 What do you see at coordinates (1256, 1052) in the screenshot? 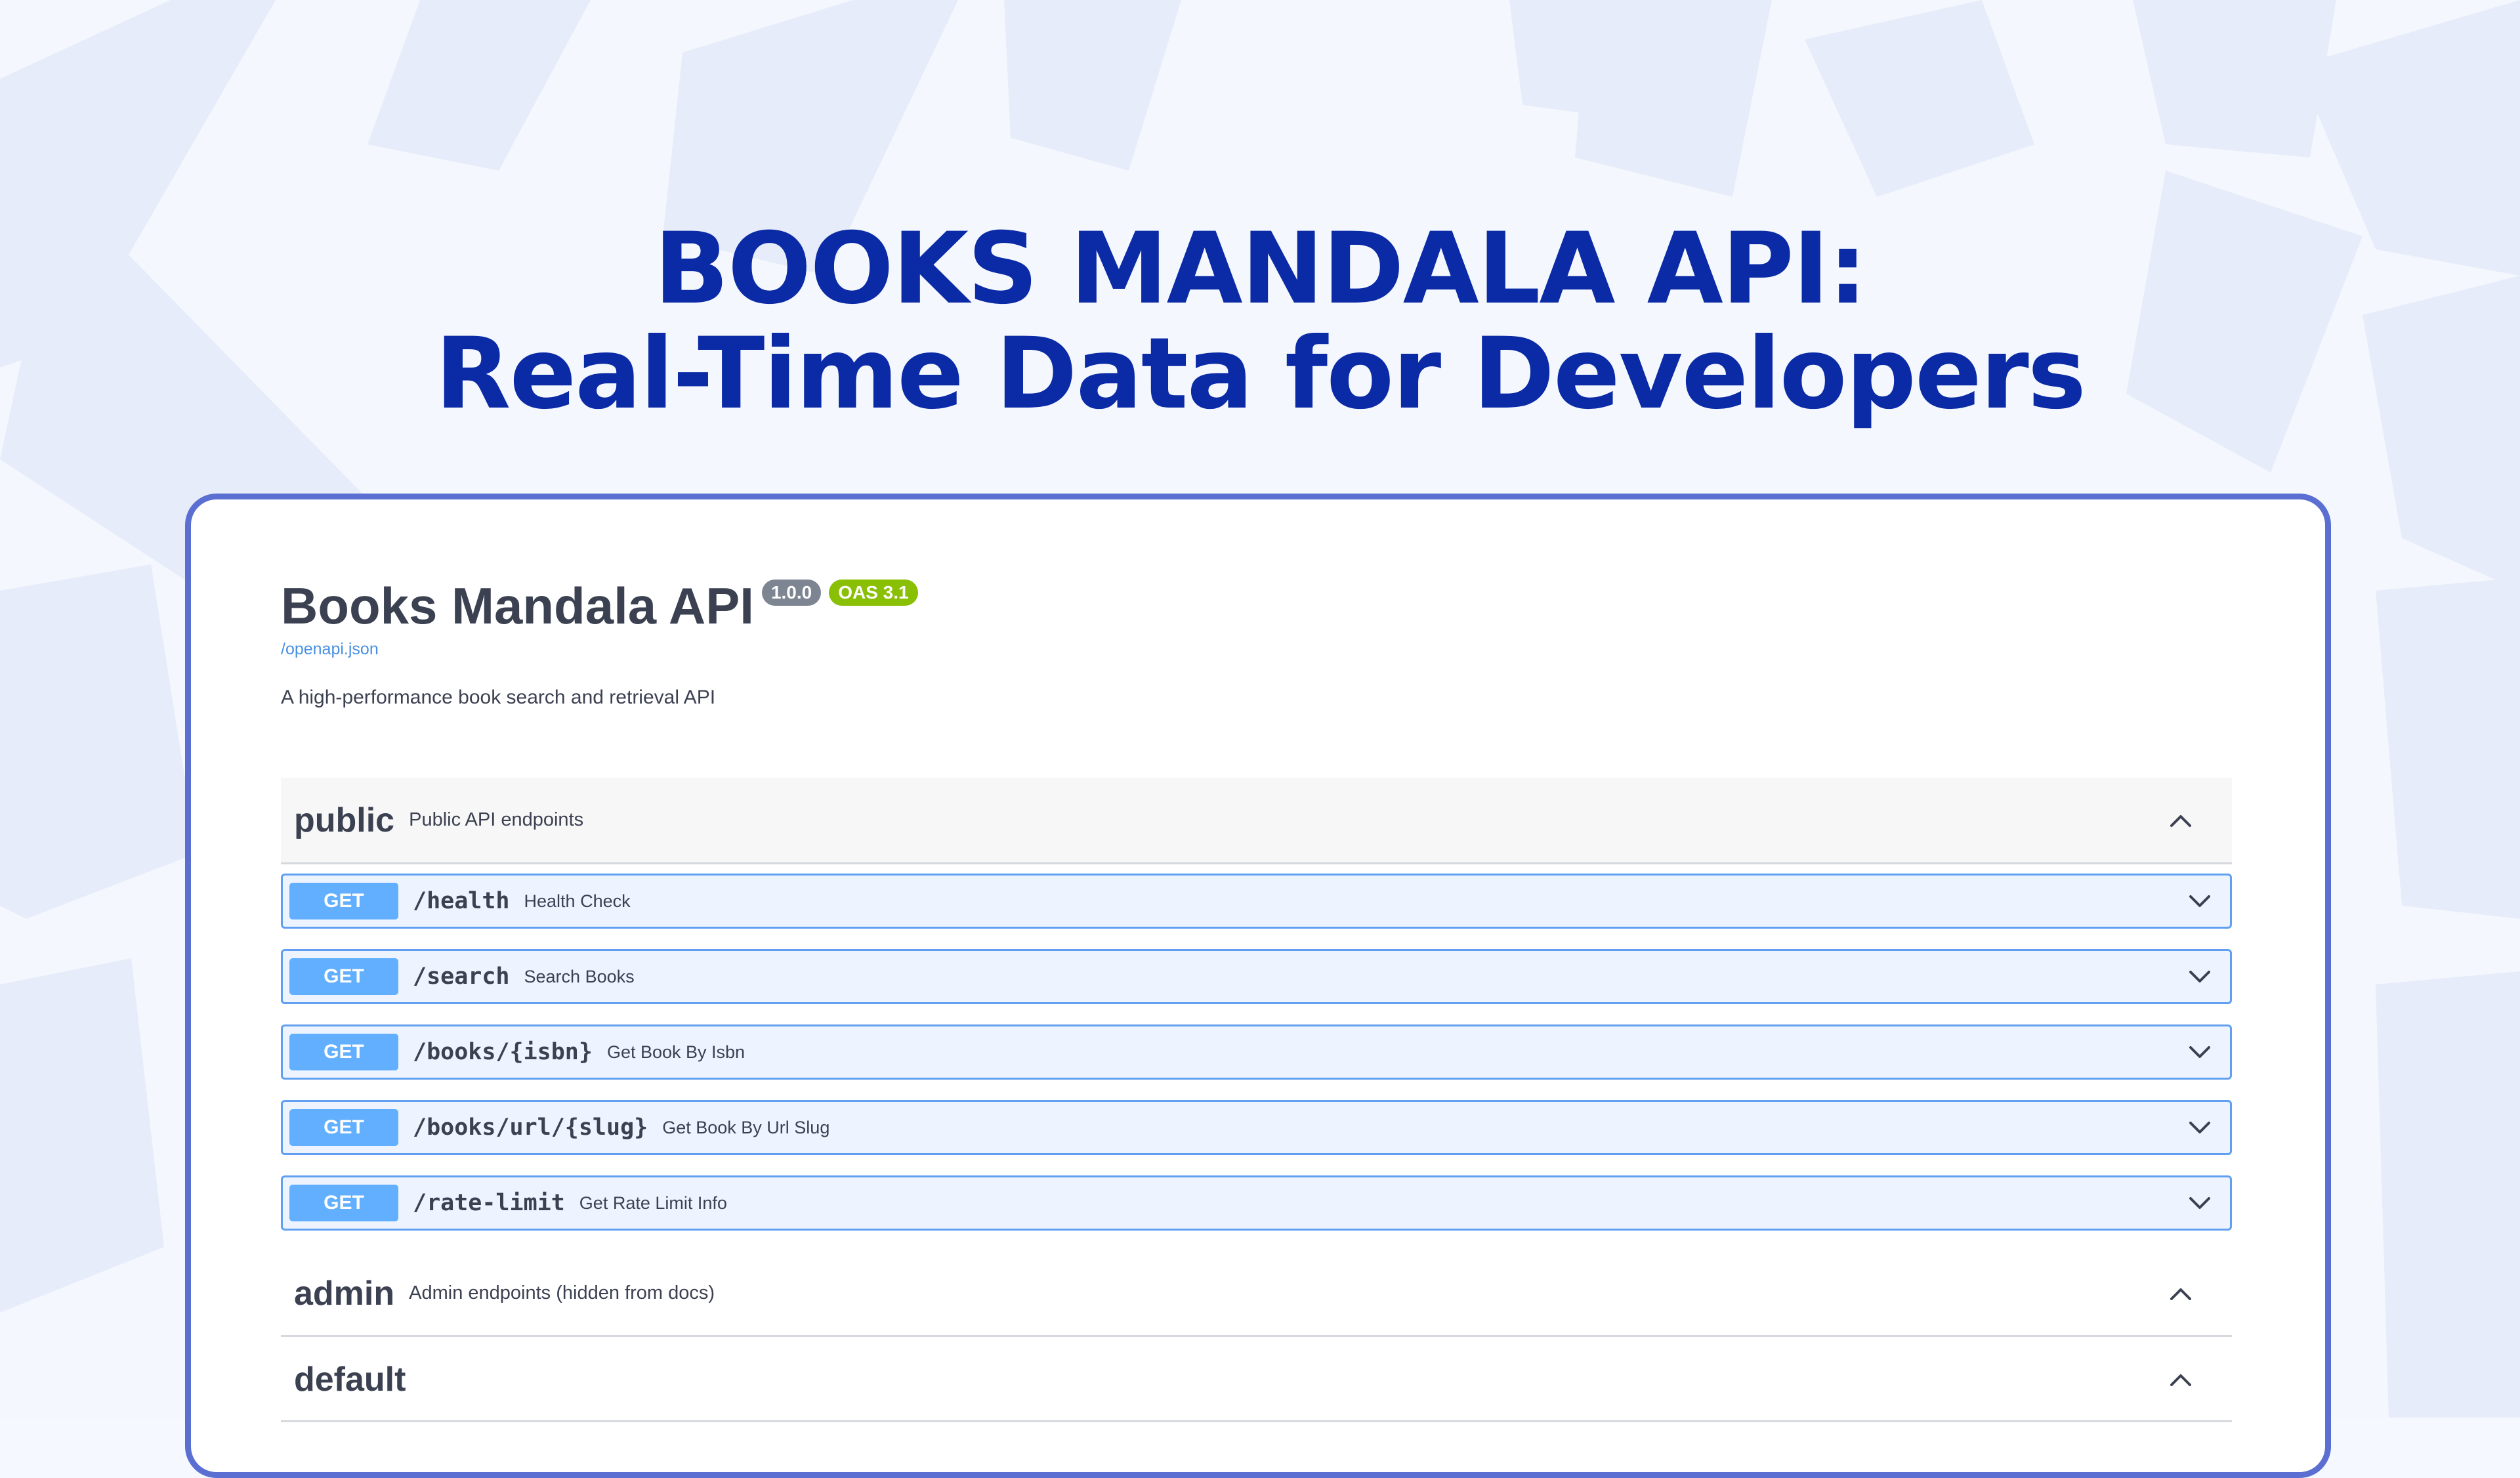
I see `operation-get-book-by-isbn: GET /books/{isbn} Get Book By Isbn` at bounding box center [1256, 1052].